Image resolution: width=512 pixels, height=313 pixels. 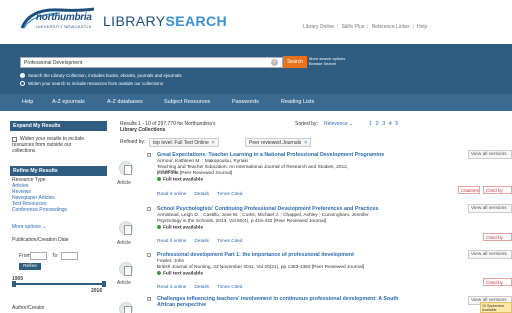 What do you see at coordinates (187, 102) in the screenshot?
I see `nav-subject-resources: Subject Resources` at bounding box center [187, 102].